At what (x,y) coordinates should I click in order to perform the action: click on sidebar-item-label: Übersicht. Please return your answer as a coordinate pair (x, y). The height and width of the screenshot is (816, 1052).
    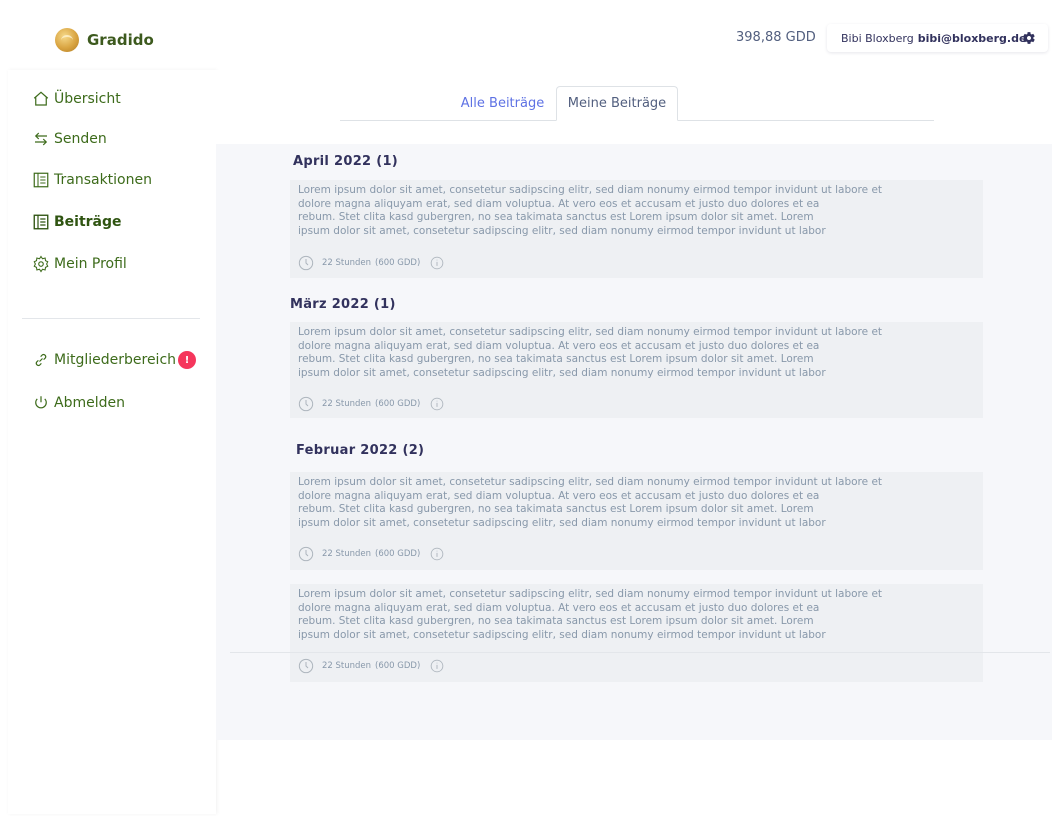
    Looking at the image, I should click on (87, 99).